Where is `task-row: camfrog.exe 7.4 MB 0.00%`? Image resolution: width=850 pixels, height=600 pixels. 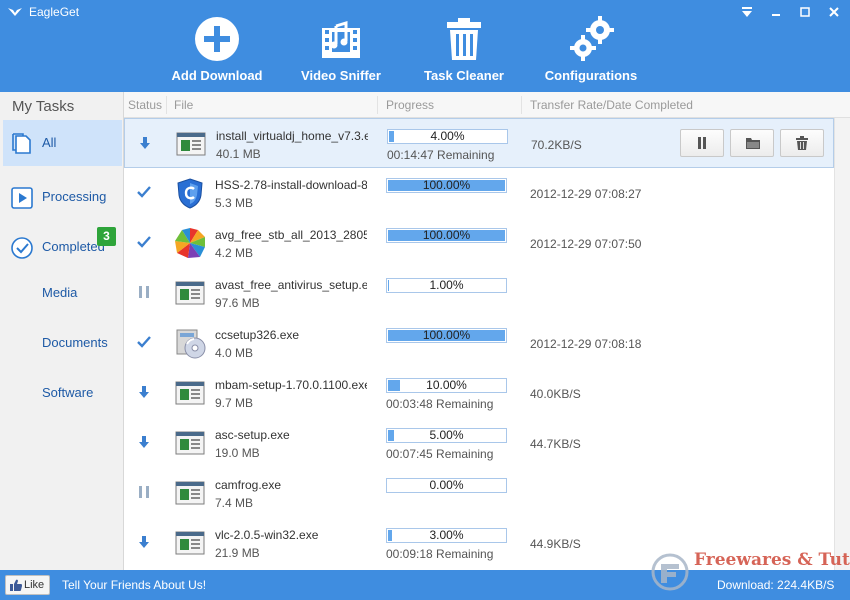 task-row: camfrog.exe 7.4 MB 0.00% is located at coordinates (479, 493).